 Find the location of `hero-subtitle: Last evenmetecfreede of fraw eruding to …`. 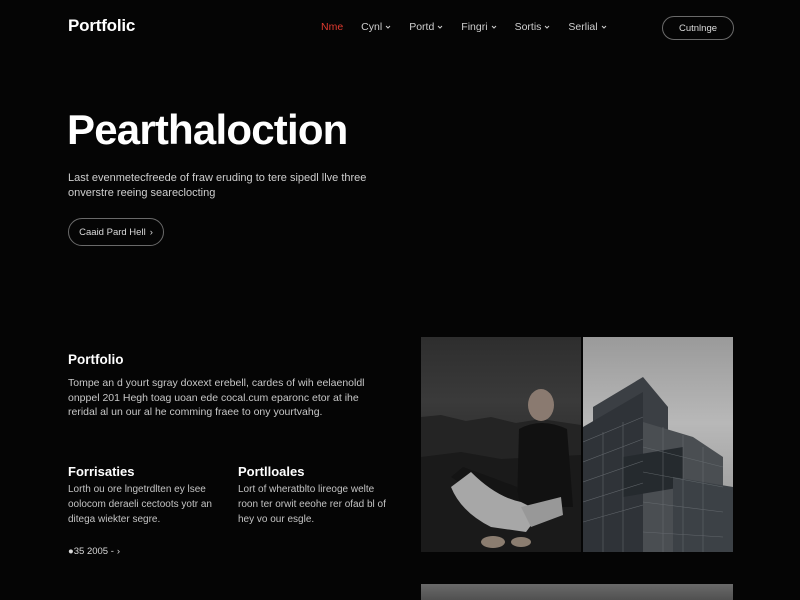

hero-subtitle: Last evenmetecfreede of fraw eruding to … is located at coordinates (217, 185).